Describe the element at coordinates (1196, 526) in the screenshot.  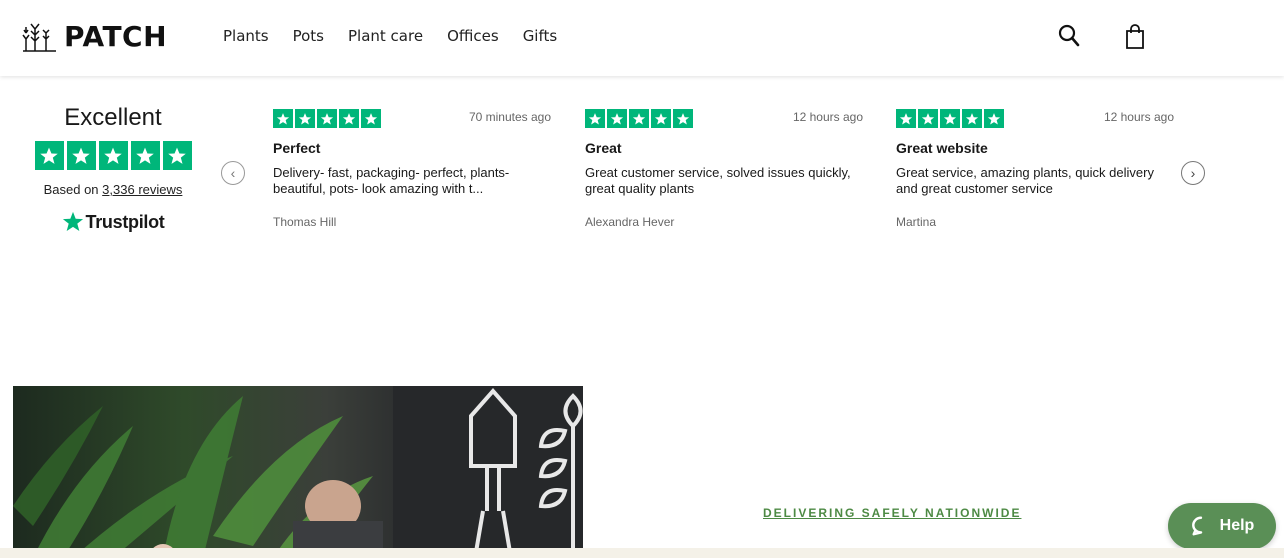
I see `chat-bubble-icon` at that location.